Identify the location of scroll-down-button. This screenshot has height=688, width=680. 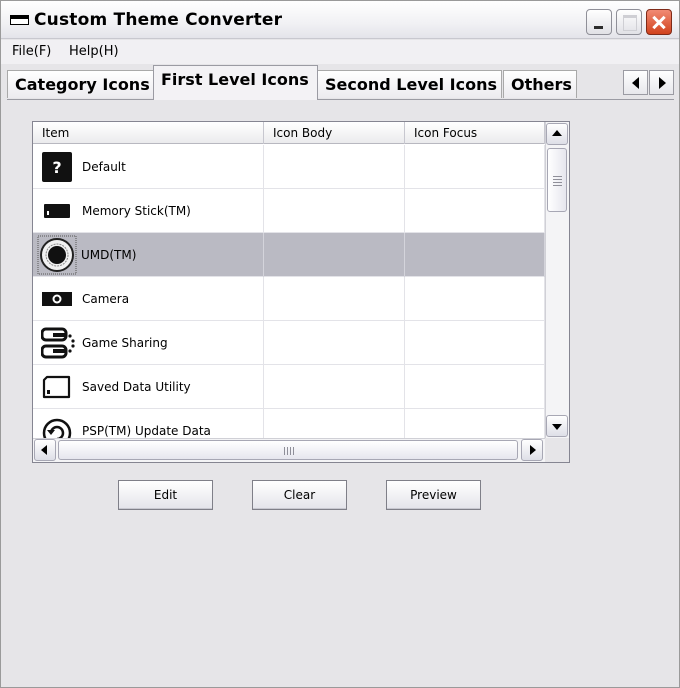
(557, 426).